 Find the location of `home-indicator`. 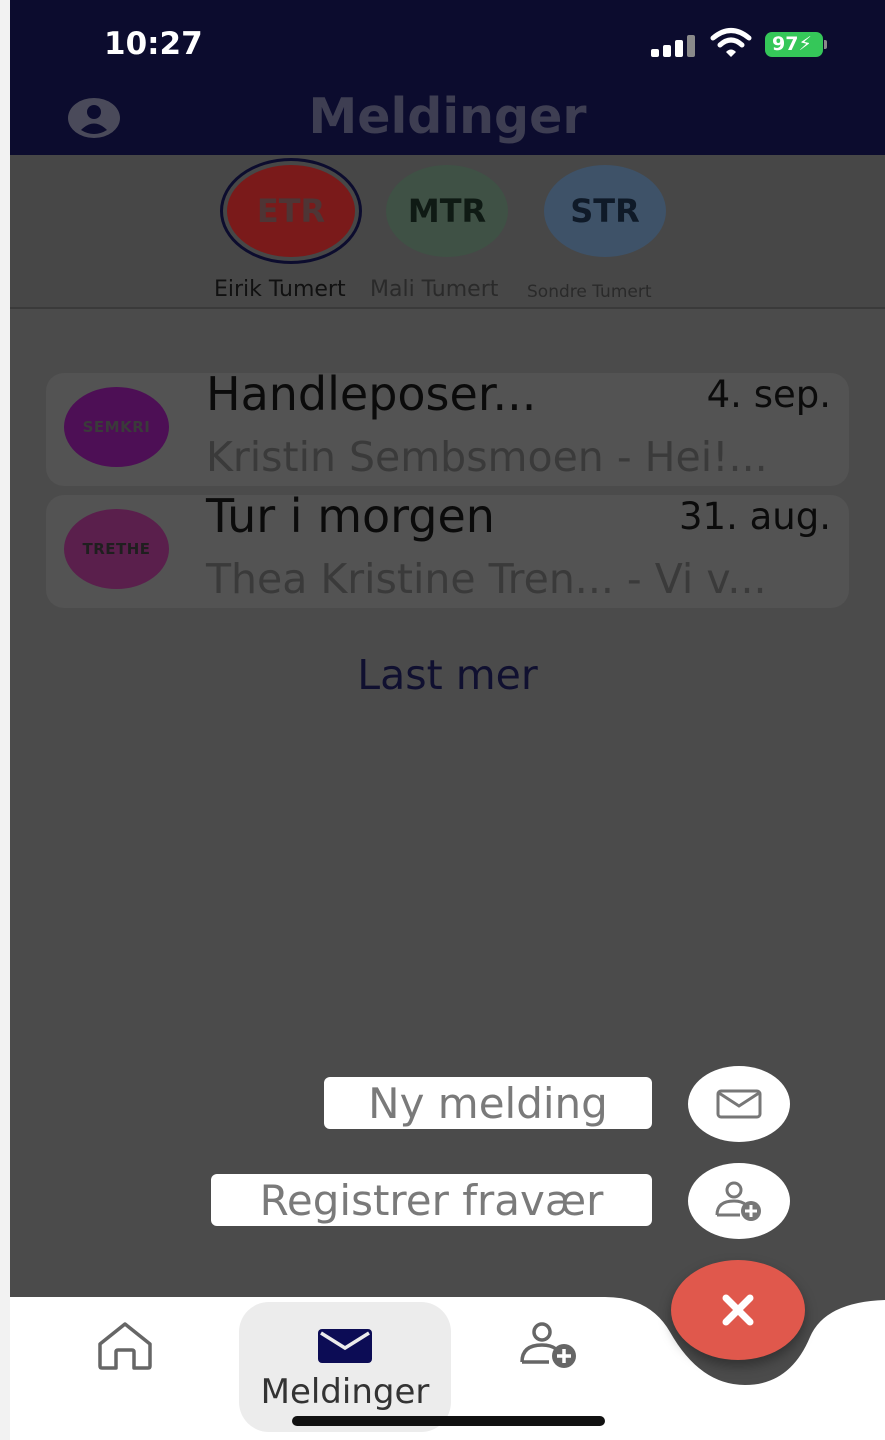

home-indicator is located at coordinates (448, 1421).